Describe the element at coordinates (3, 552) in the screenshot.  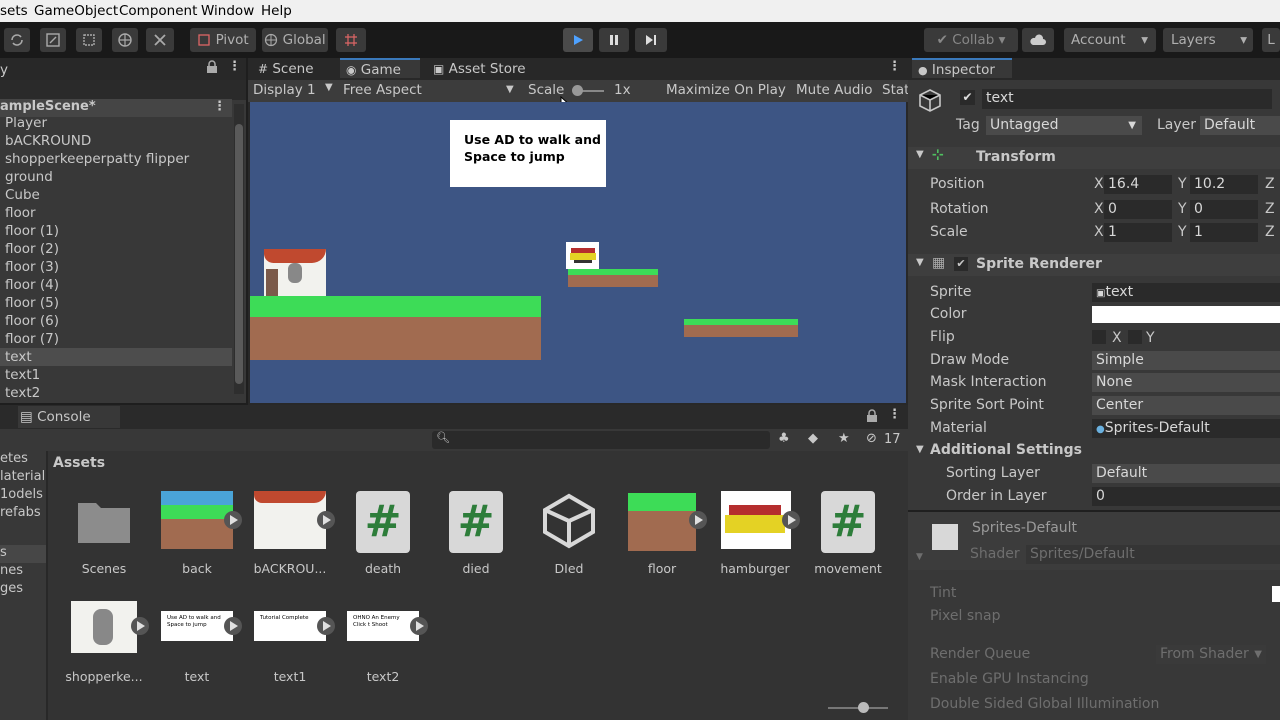
I see `sidebar-item: s` at that location.